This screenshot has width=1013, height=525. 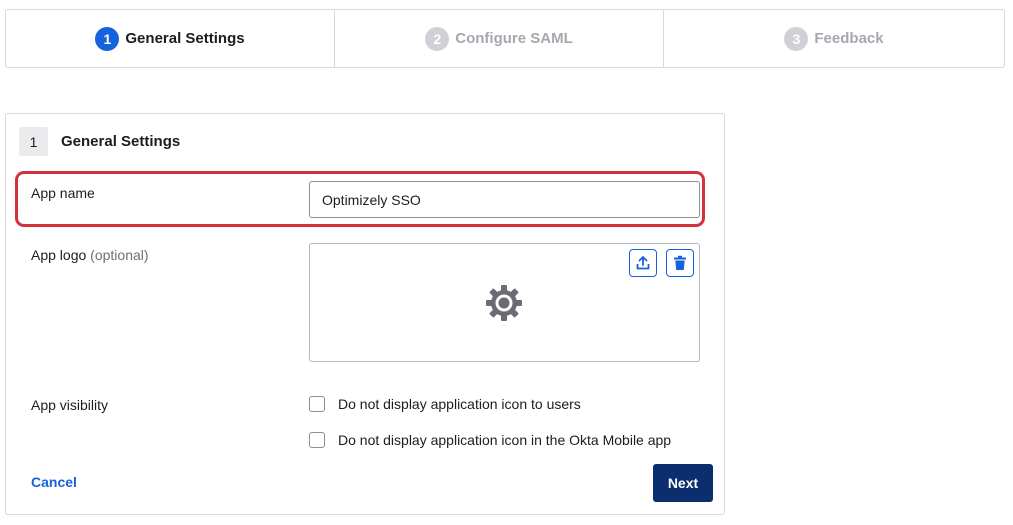 I want to click on hide-icon-users-checkbox, so click(x=317, y=404).